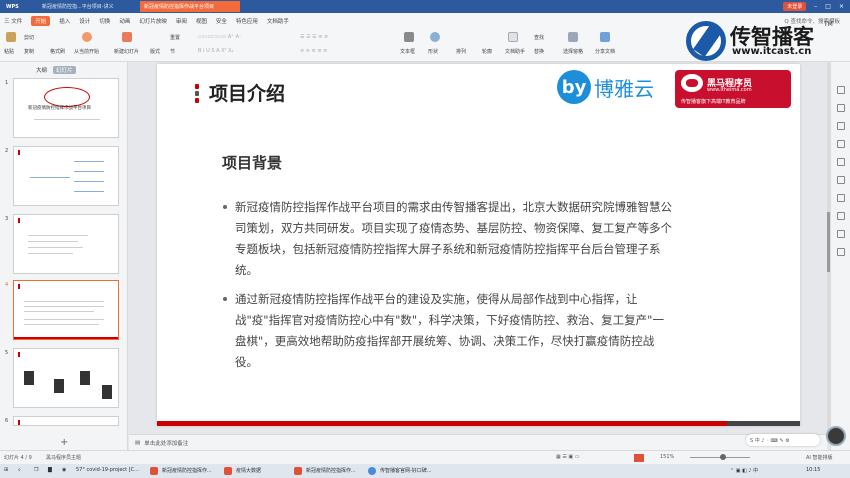 Image resolution: width=850 pixels, height=478 pixels. Describe the element at coordinates (221, 21) in the screenshot. I see `menu-security: 安全` at that location.